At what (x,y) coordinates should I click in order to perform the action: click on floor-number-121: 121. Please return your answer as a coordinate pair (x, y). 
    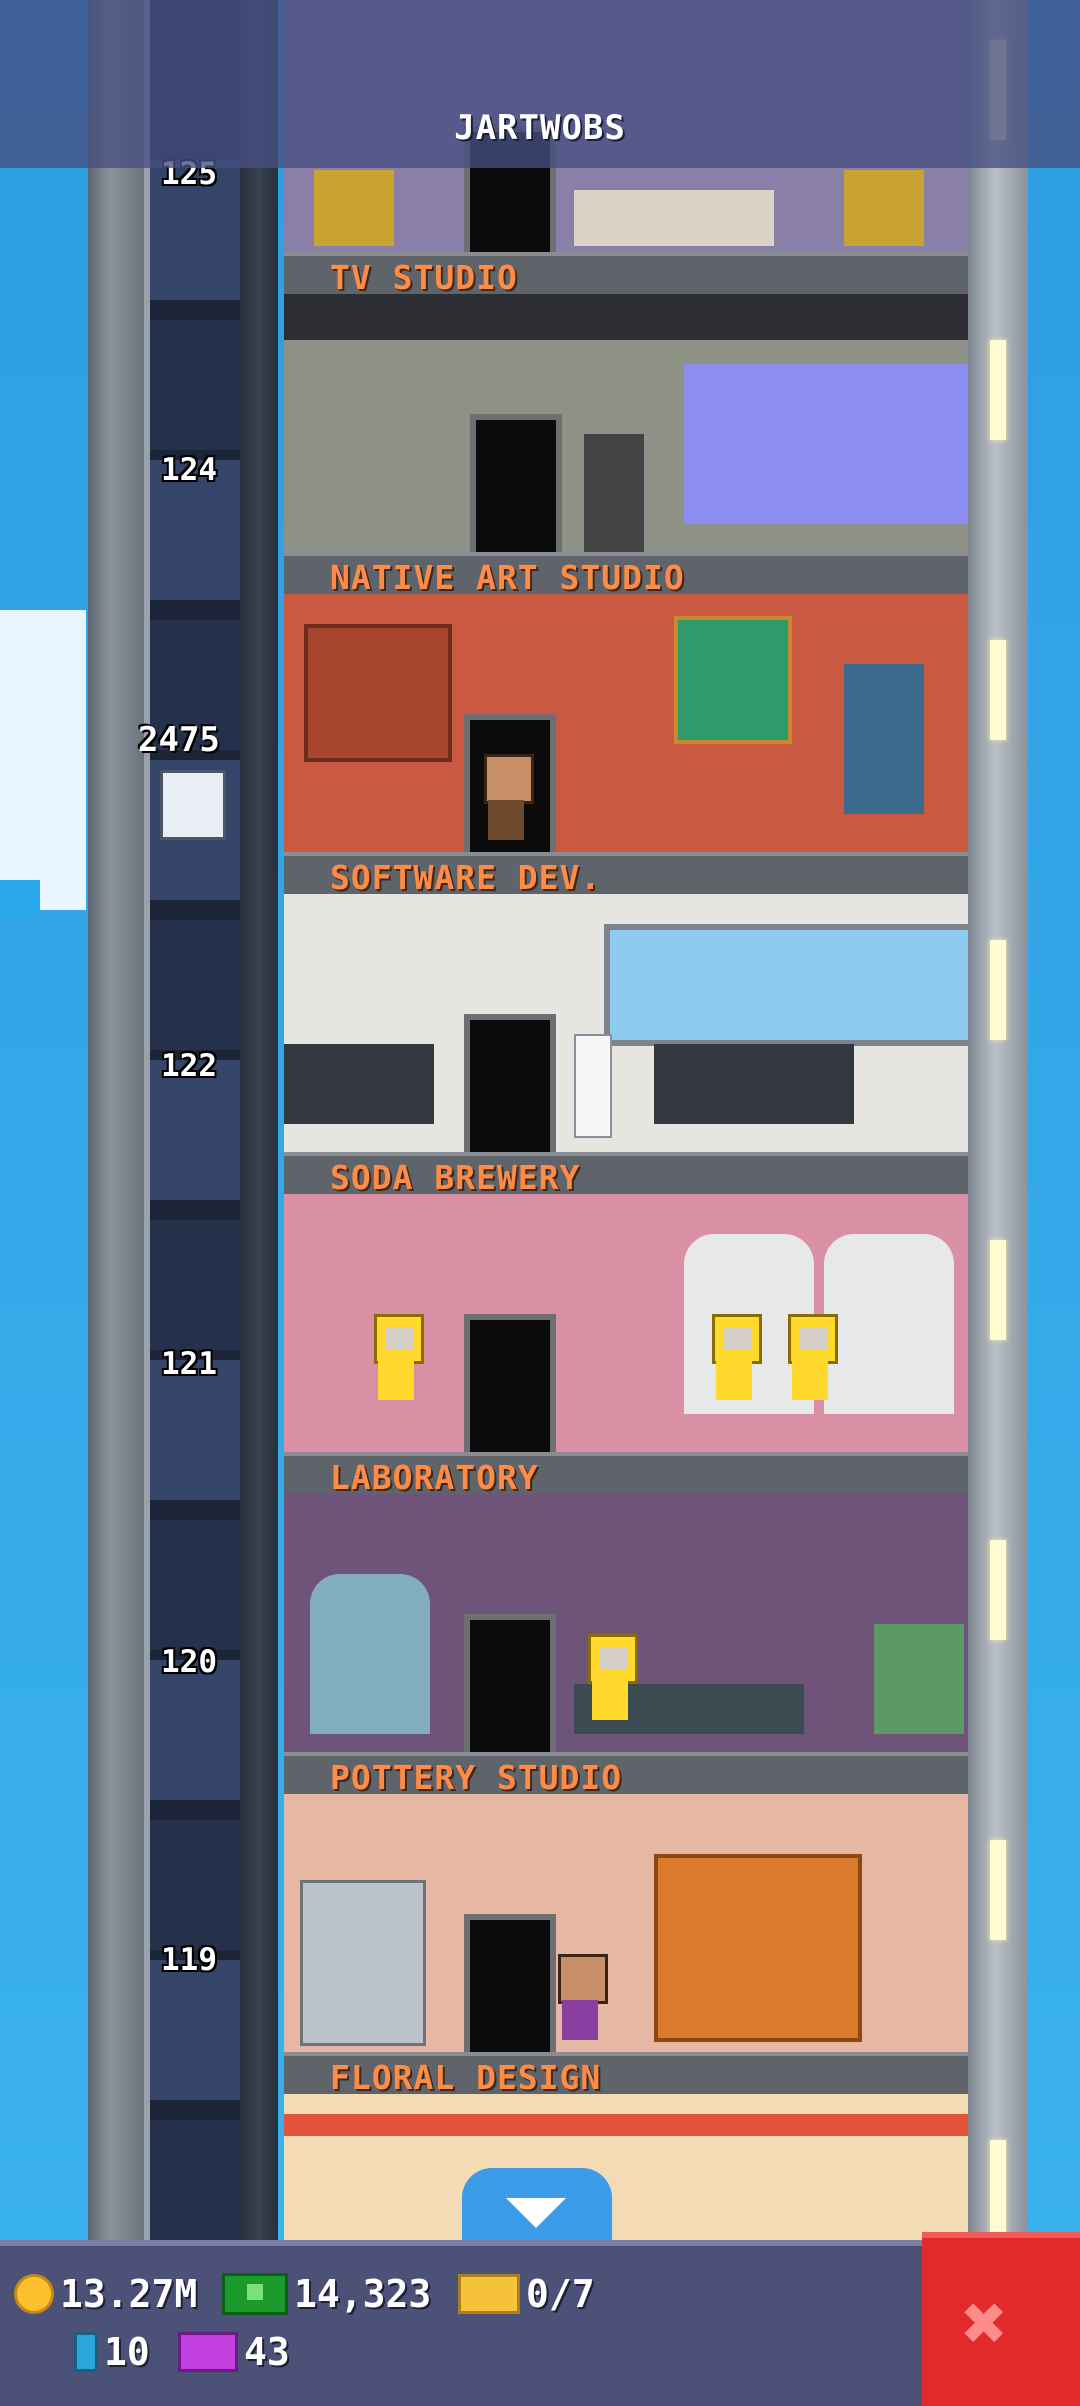
    Looking at the image, I should click on (189, 1364).